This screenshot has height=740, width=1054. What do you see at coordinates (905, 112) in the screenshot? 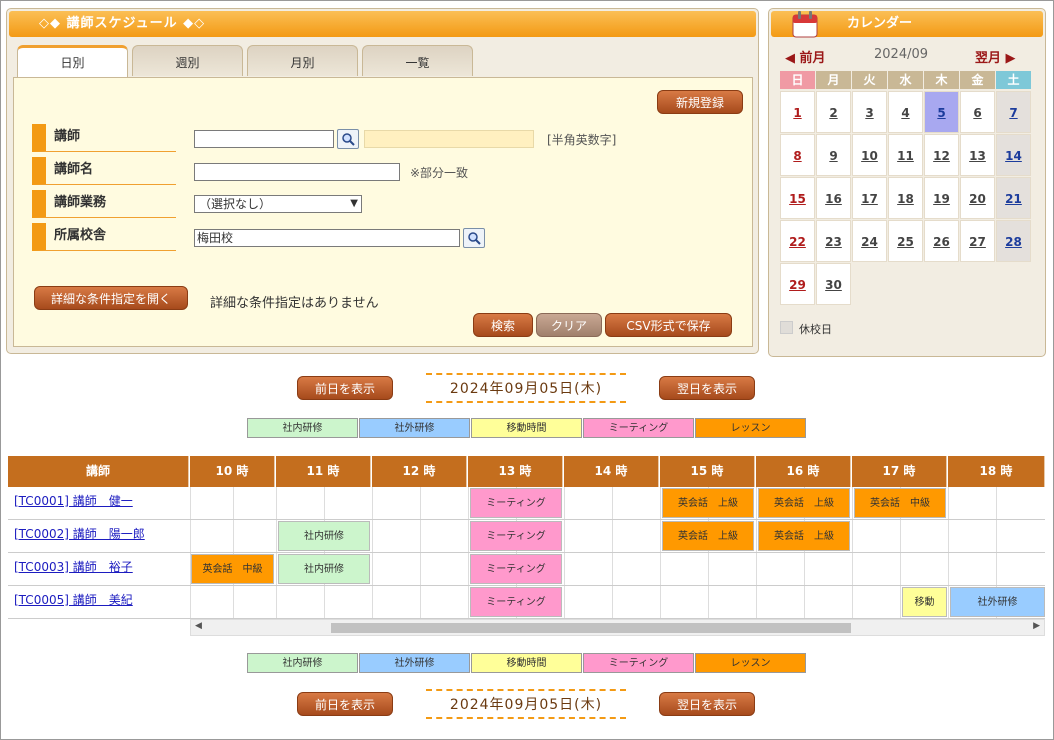
I see `calendar-day: 4` at bounding box center [905, 112].